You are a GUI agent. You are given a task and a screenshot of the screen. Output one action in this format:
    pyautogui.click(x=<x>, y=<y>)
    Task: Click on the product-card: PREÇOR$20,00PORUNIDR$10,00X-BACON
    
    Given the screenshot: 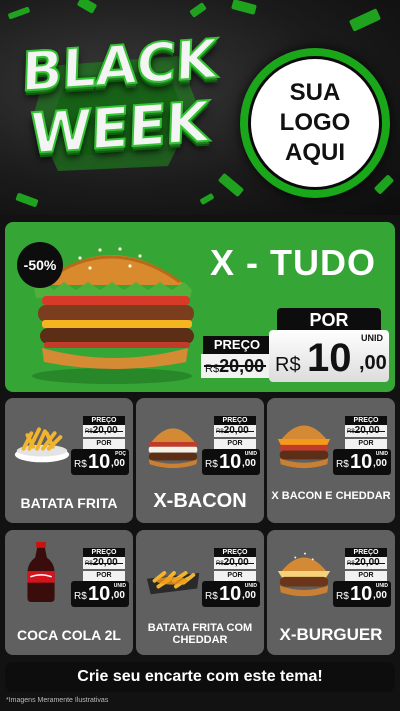 What is the action you would take?
    pyautogui.click(x=200, y=460)
    